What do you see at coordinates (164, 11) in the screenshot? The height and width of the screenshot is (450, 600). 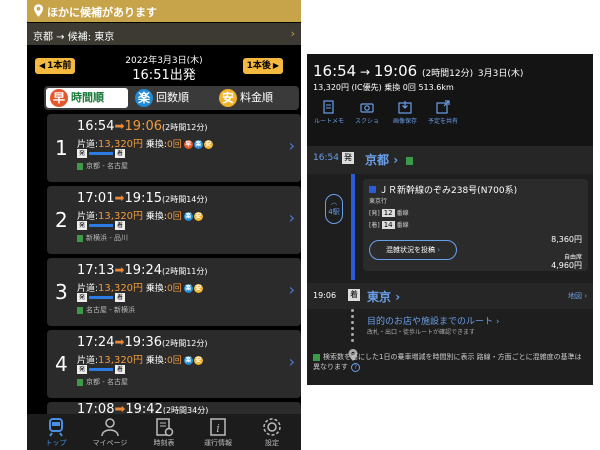 I see `alternatives-banner: ほかに候補があります` at bounding box center [164, 11].